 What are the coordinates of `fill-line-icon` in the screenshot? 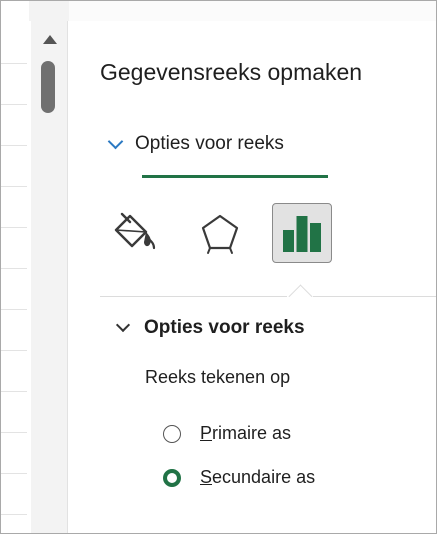 It's located at (135, 231).